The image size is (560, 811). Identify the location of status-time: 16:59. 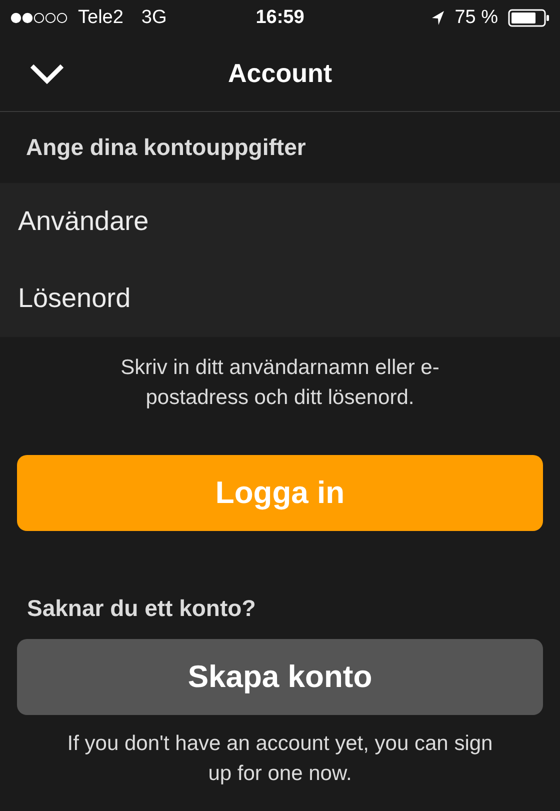
(280, 18).